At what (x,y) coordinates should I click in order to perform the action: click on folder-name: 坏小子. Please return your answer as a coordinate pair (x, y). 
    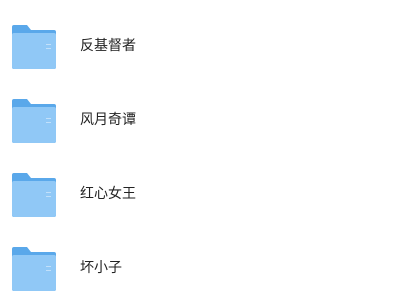
    Looking at the image, I should click on (101, 268).